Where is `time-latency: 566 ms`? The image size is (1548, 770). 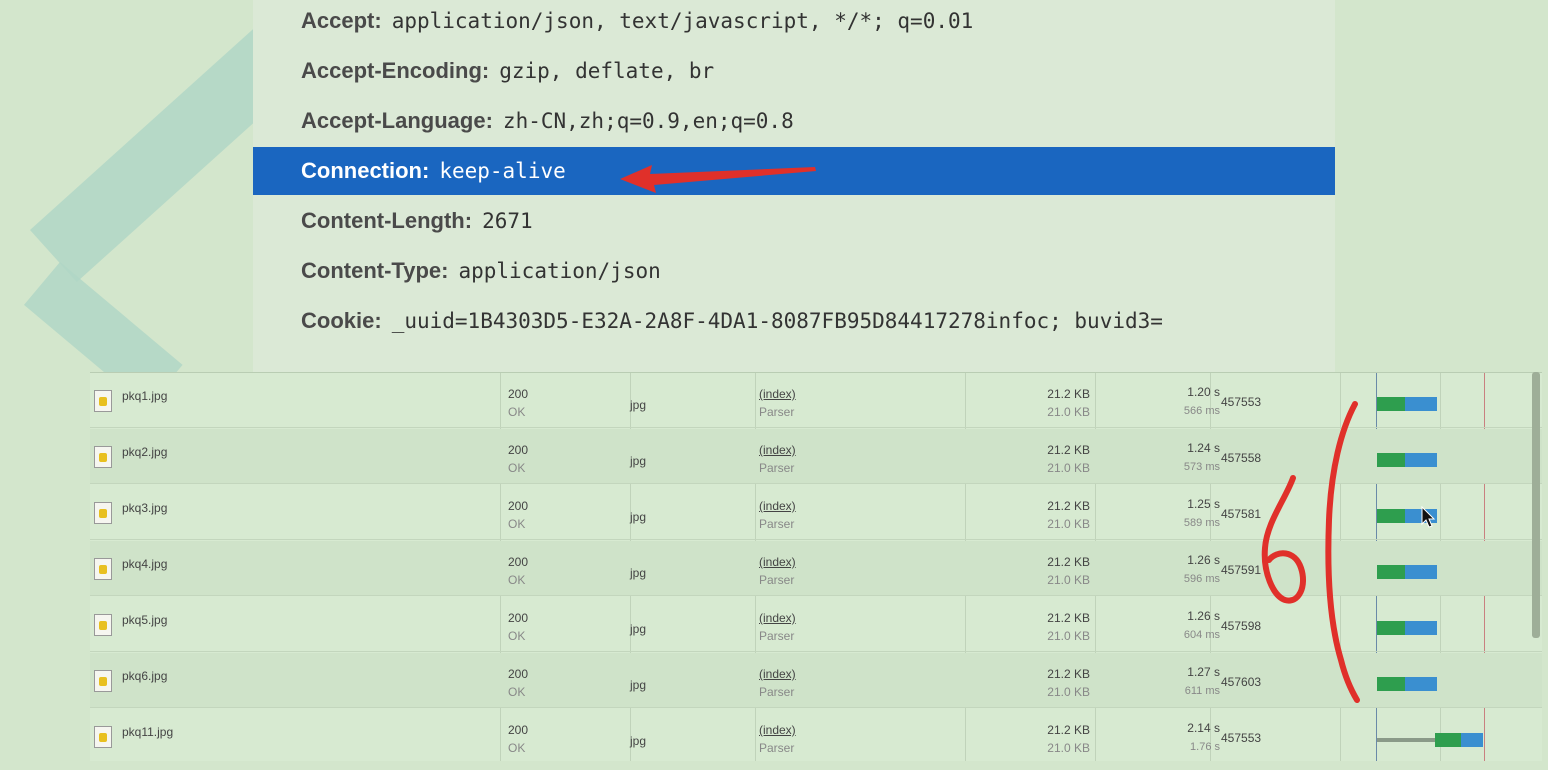 time-latency: 566 ms is located at coordinates (1201, 411).